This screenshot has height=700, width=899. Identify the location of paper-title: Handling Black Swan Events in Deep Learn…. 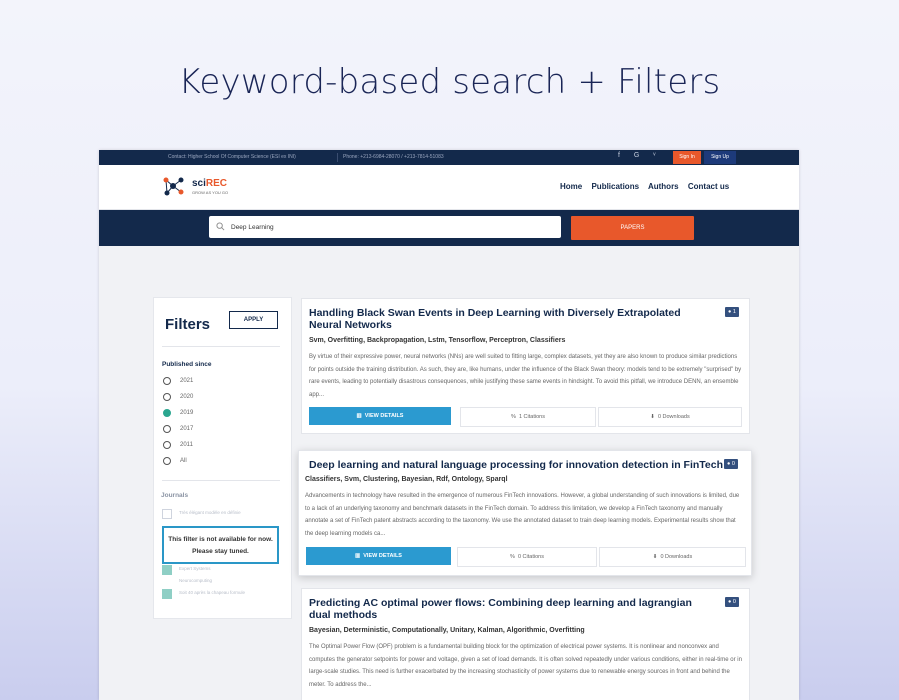
(511, 319).